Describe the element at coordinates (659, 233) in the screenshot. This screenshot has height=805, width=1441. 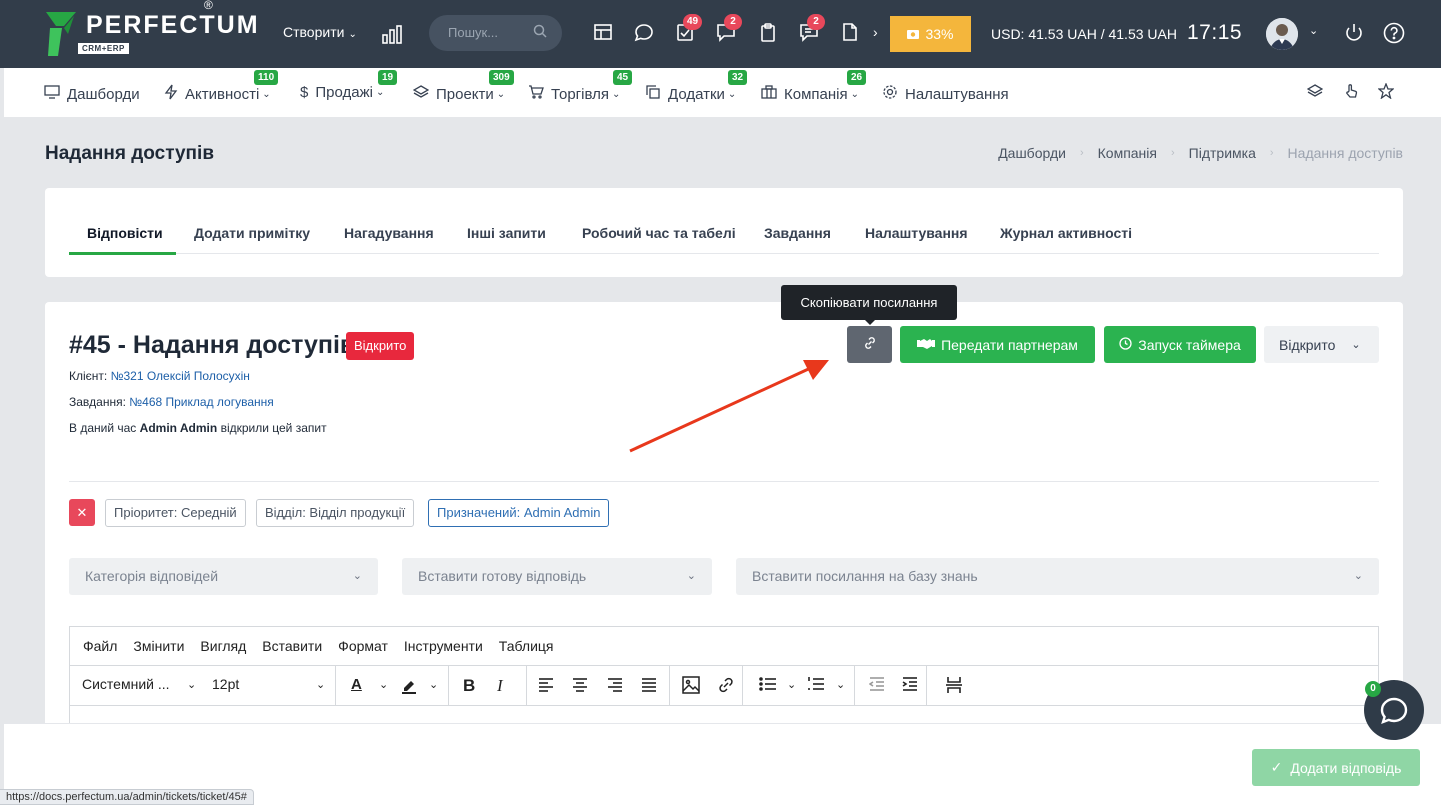
I see `tab-timesheets: Робочий час та табелі` at that location.